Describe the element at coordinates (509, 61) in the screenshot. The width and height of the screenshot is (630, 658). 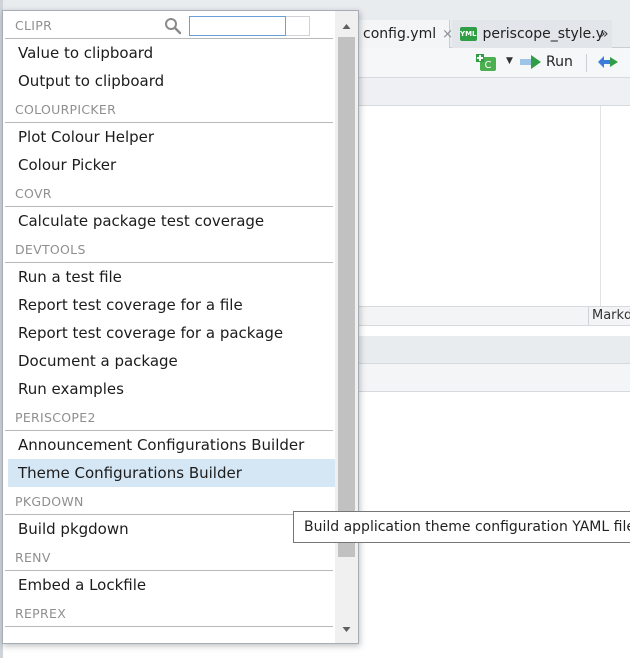
I see `chevron-down-icon: ▼` at that location.